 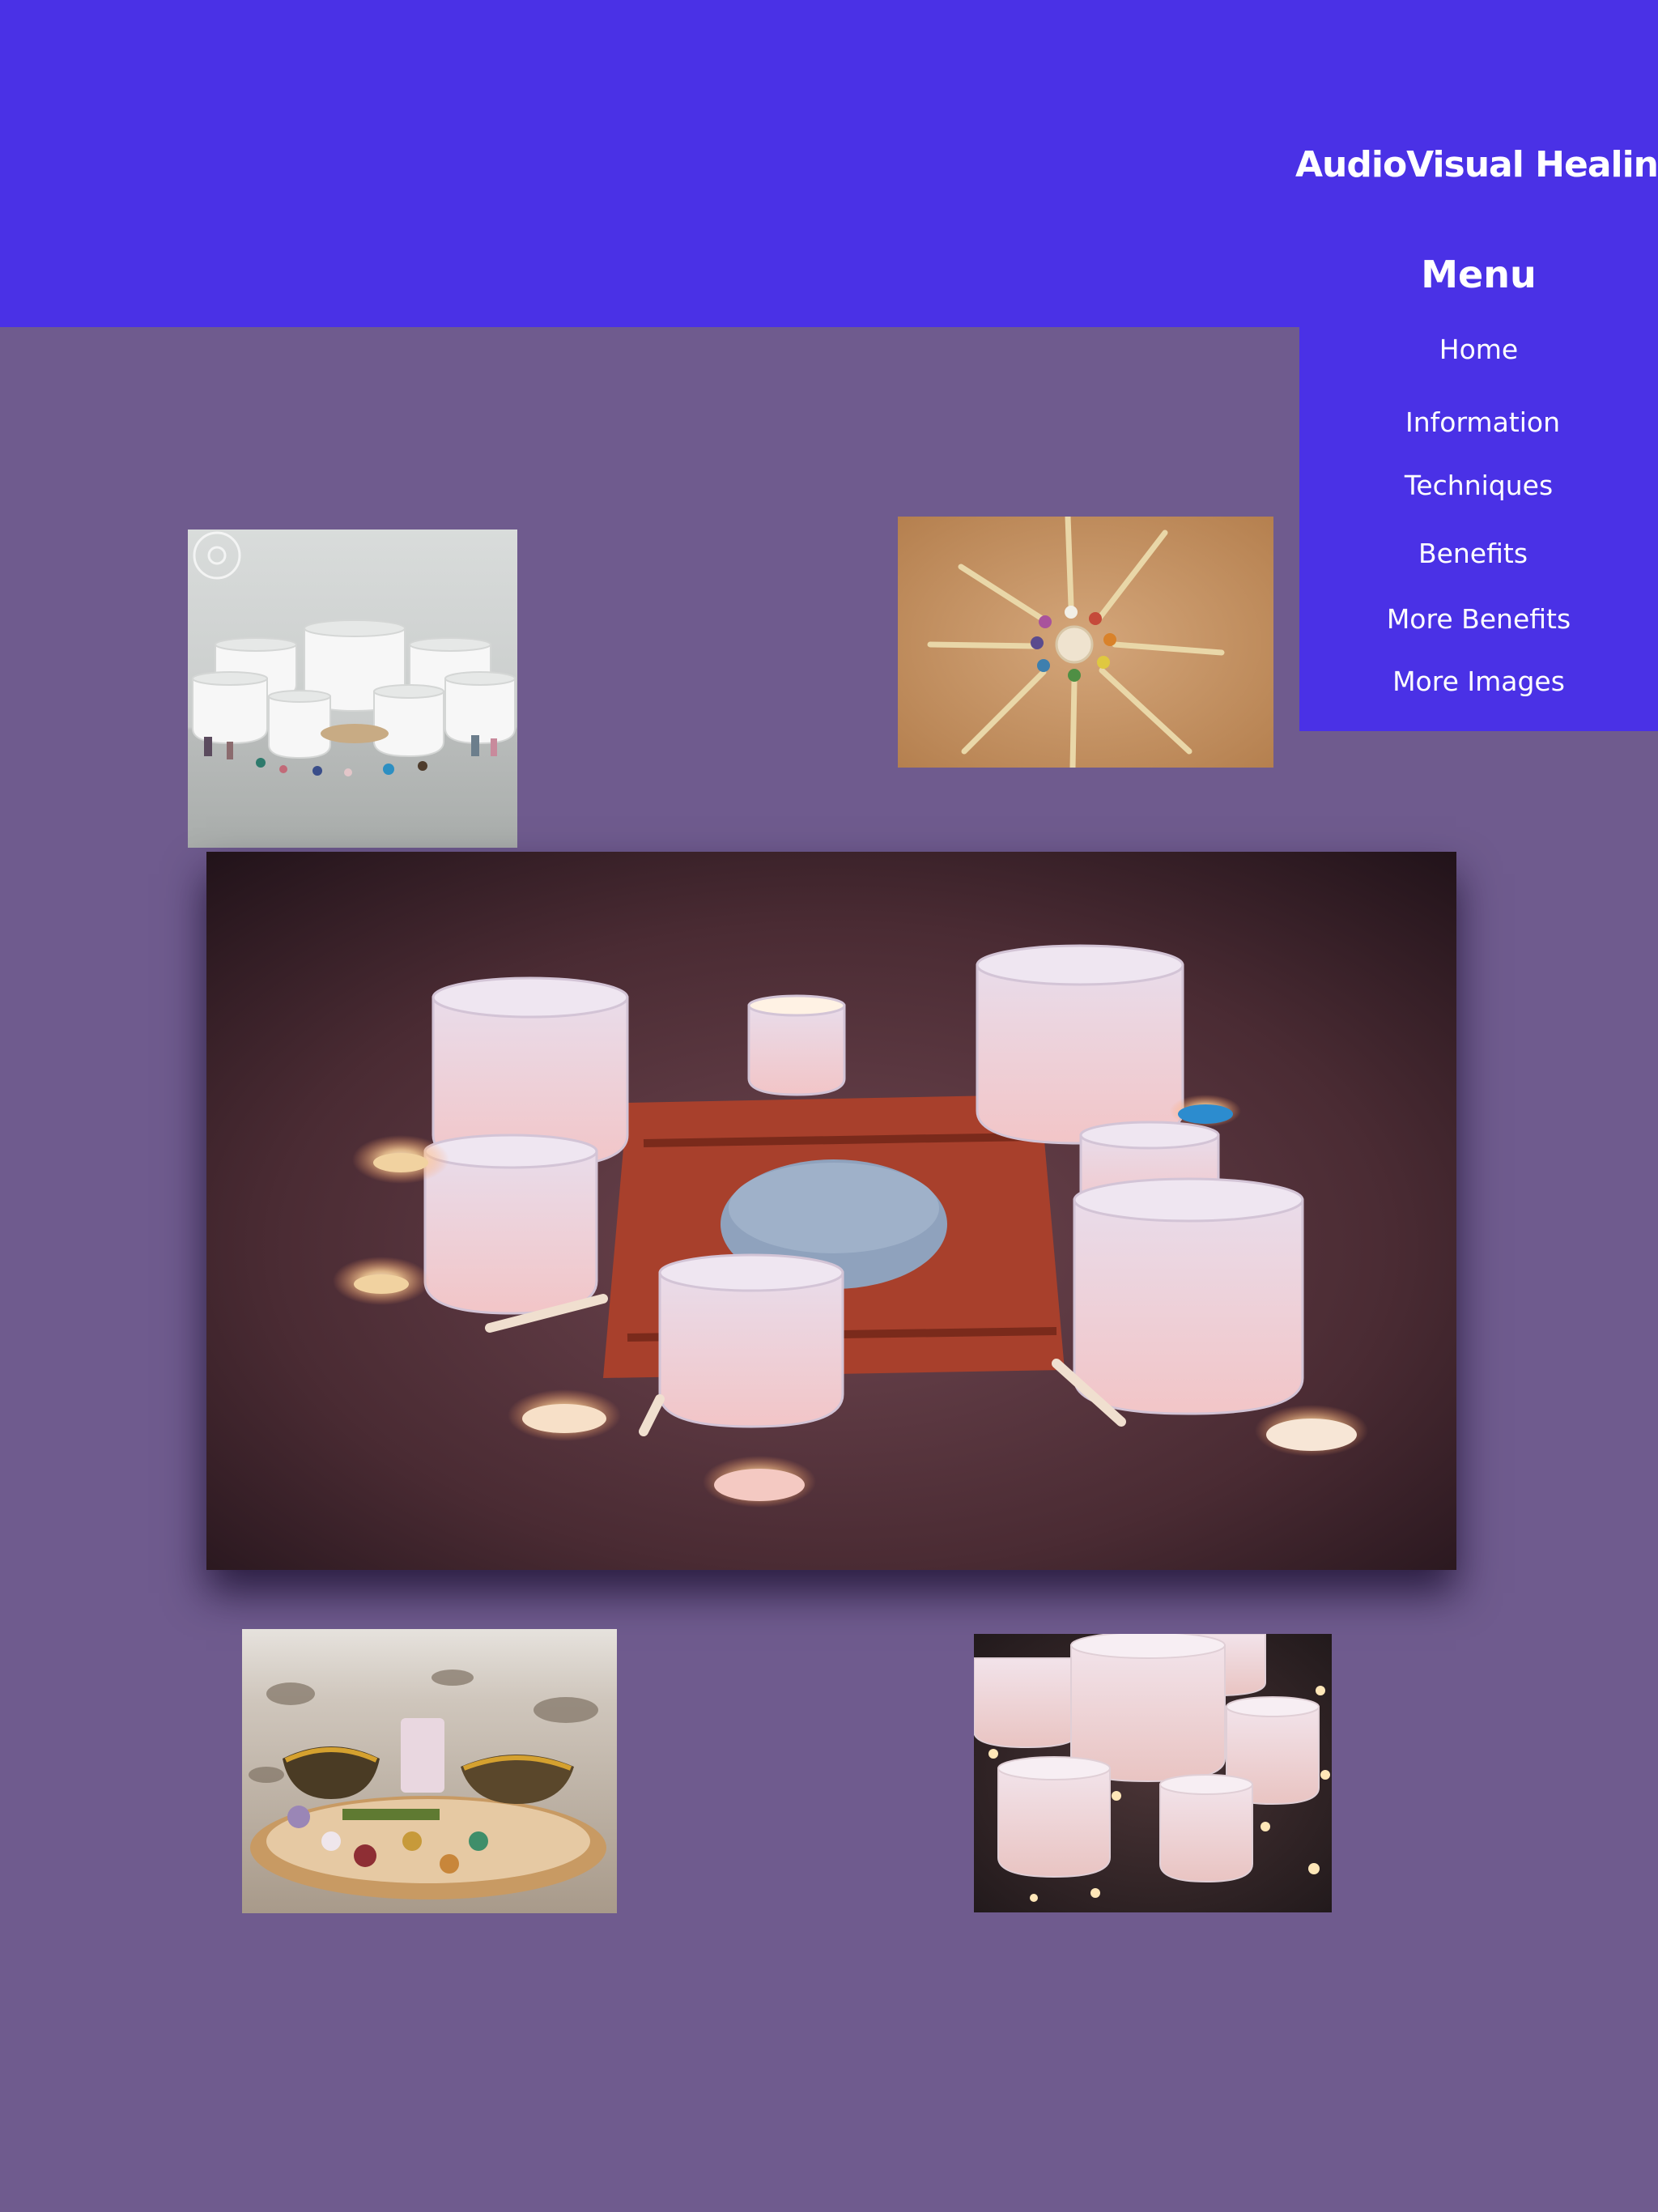 What do you see at coordinates (1478, 682) in the screenshot?
I see `menu-item-more-images: More Images` at bounding box center [1478, 682].